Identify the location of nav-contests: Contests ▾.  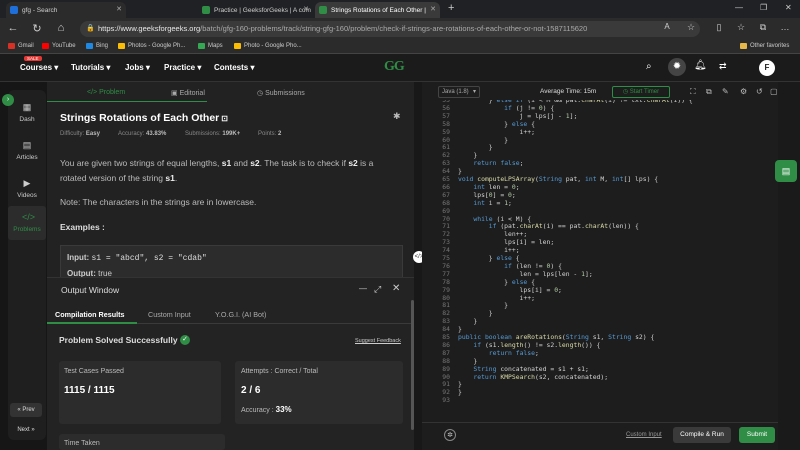
(234, 67).